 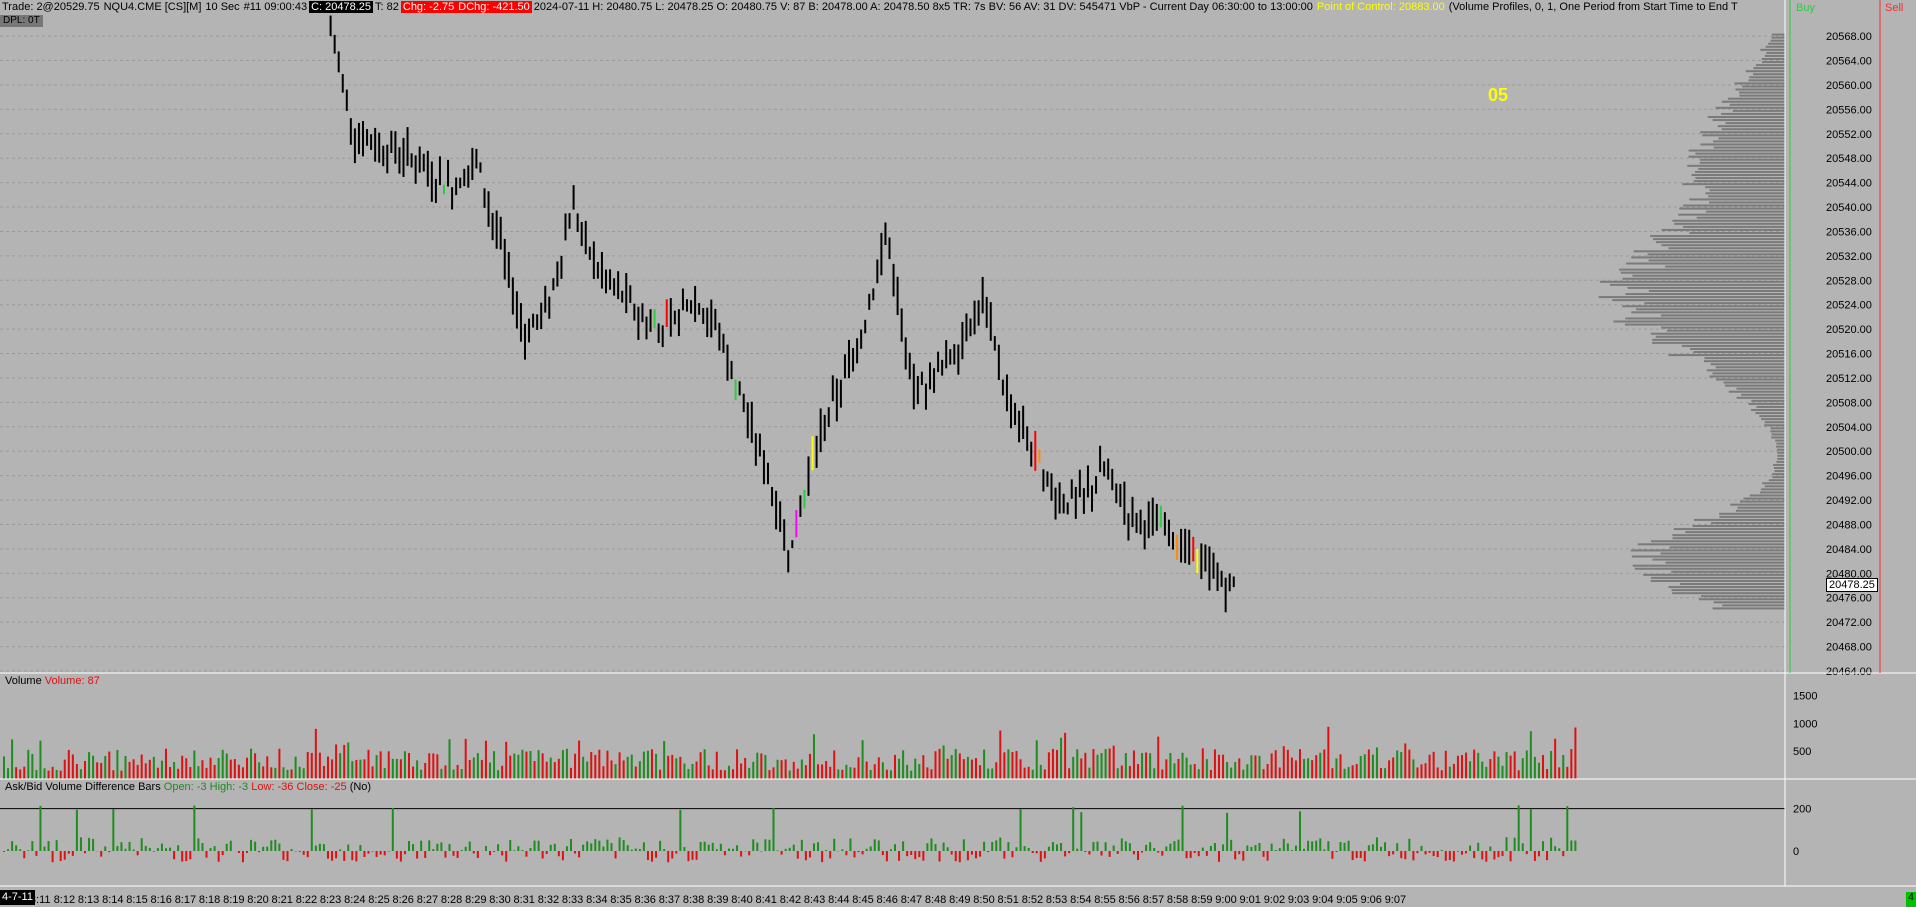 I want to click on time-tick-label: 8:34, so click(x=596, y=900).